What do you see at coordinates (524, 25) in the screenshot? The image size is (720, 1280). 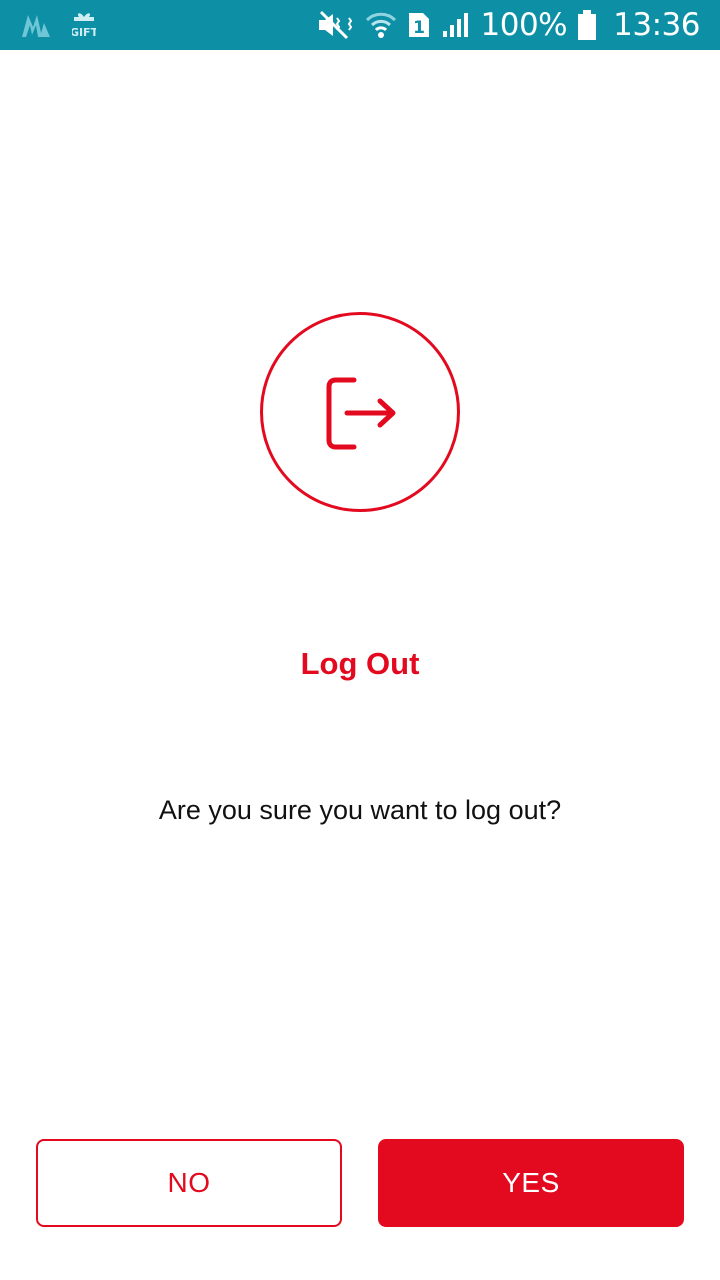 I see `battery-percent: 100%` at bounding box center [524, 25].